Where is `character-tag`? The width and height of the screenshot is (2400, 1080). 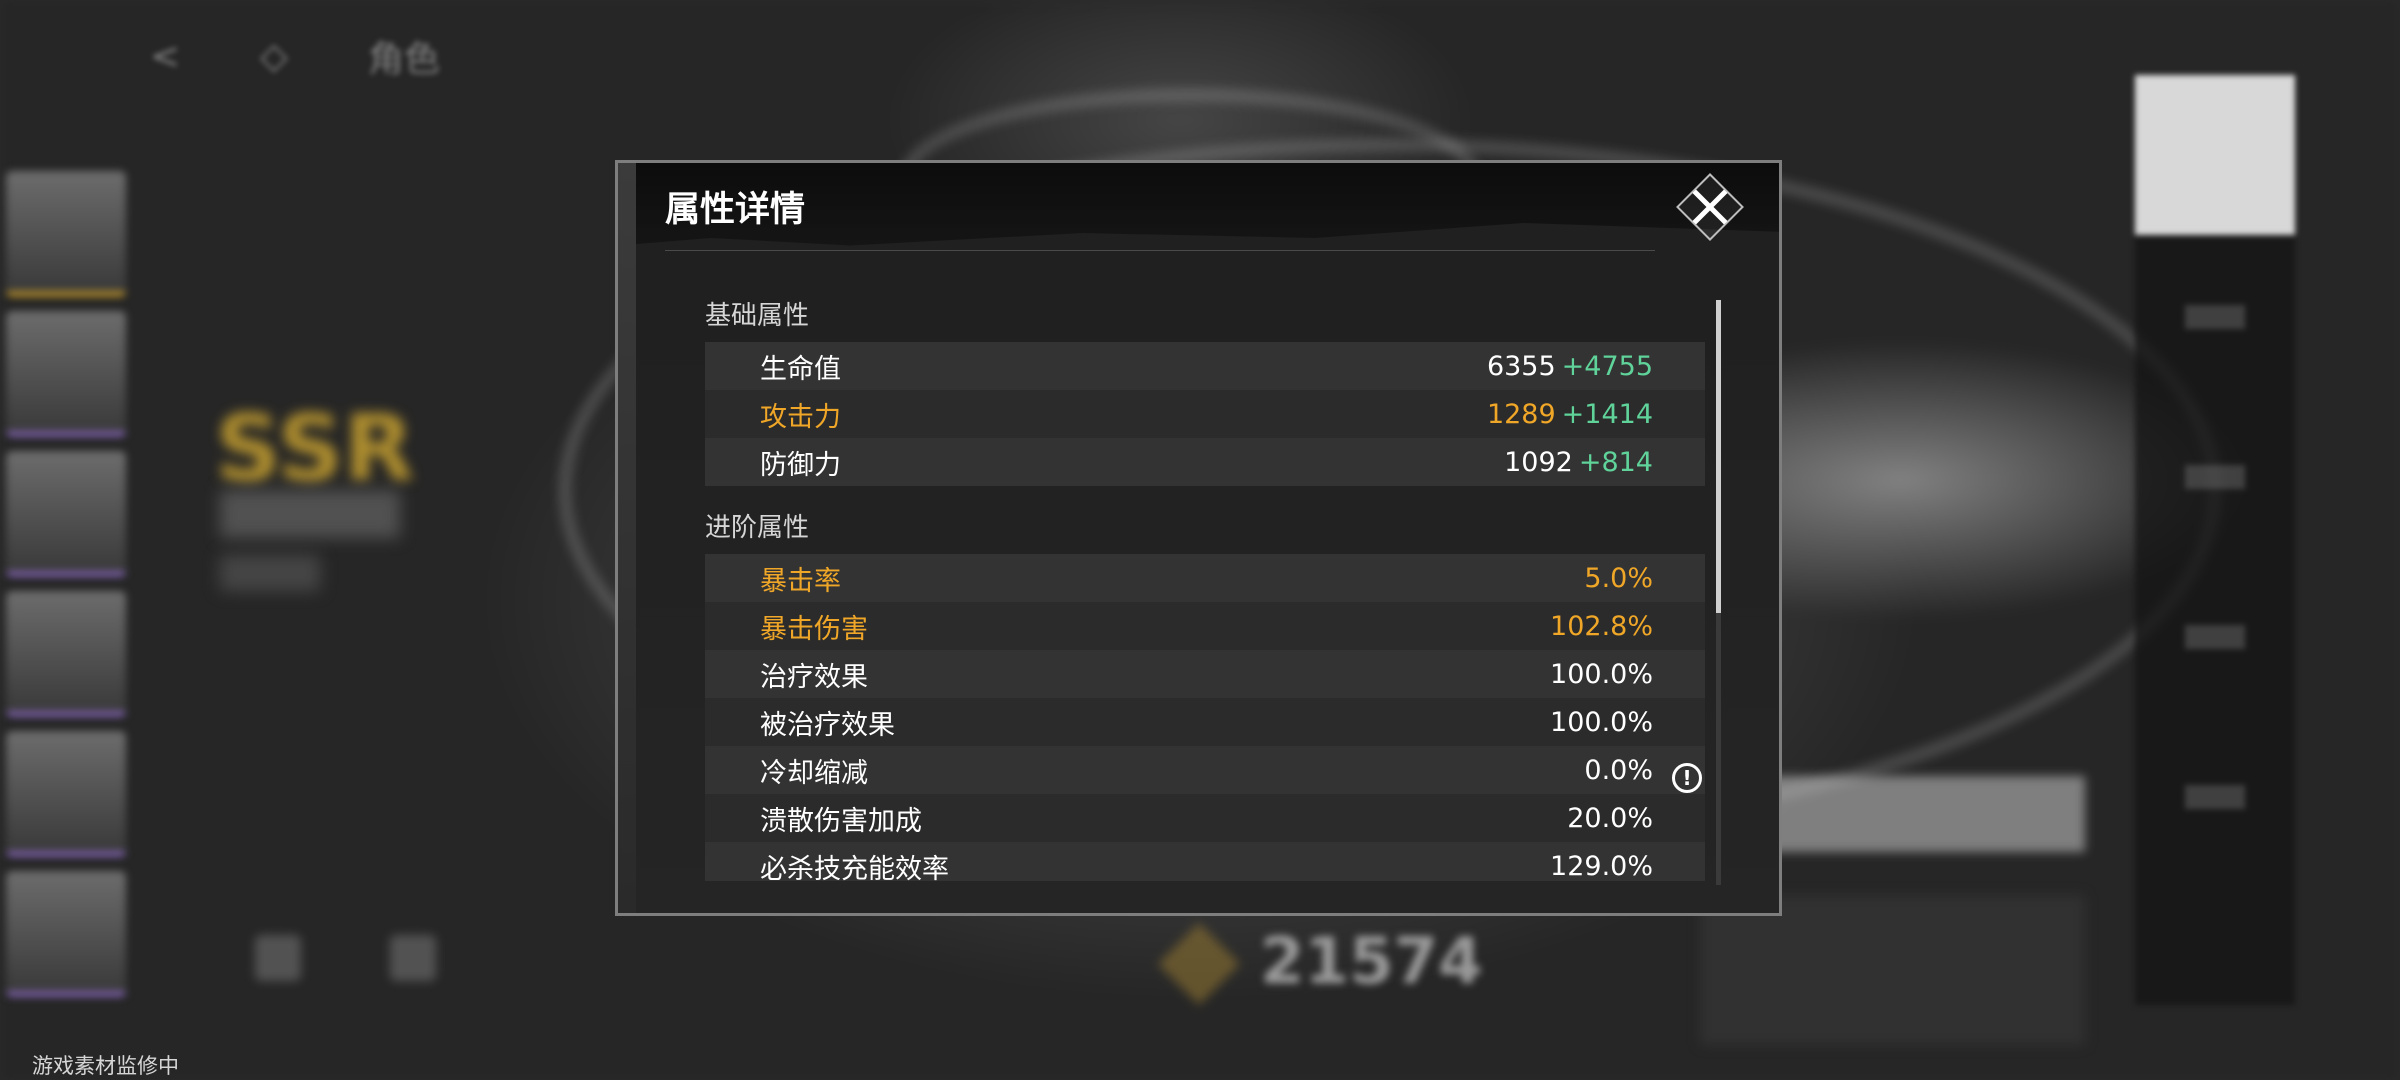 character-tag is located at coordinates (270, 573).